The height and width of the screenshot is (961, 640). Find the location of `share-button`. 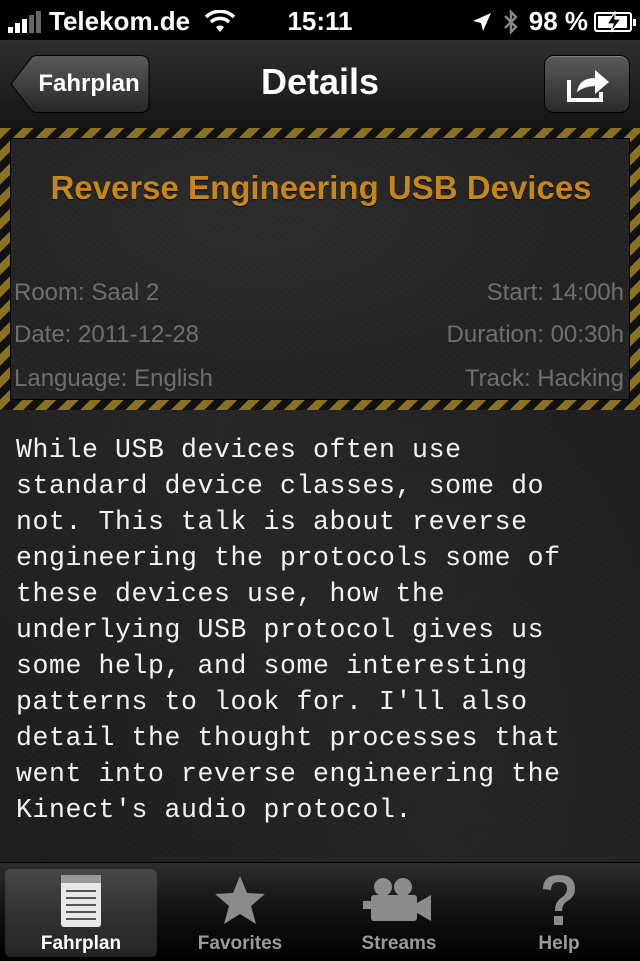

share-button is located at coordinates (587, 84).